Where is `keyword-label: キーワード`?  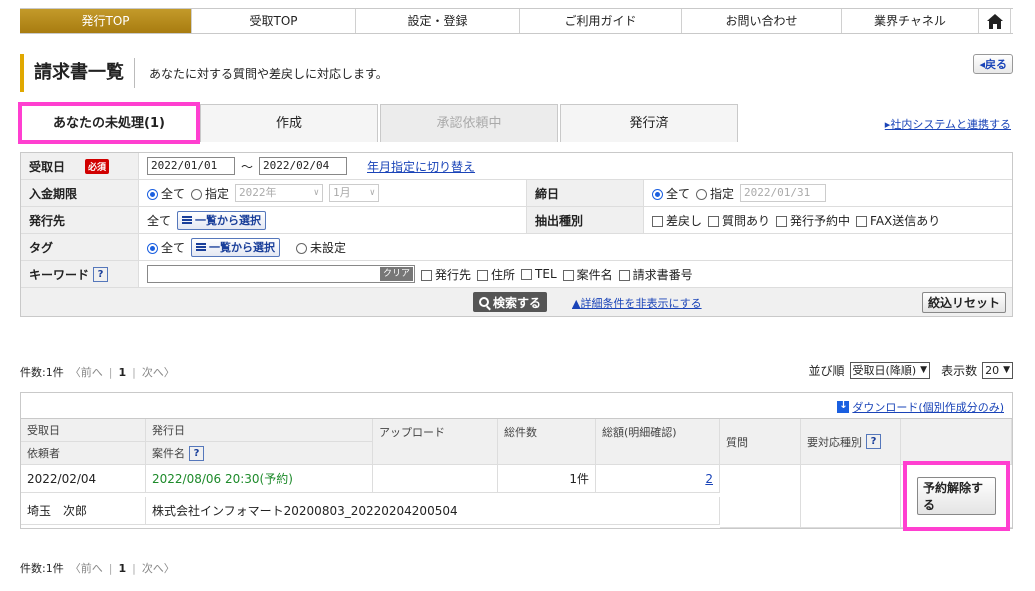
keyword-label: キーワード is located at coordinates (59, 274).